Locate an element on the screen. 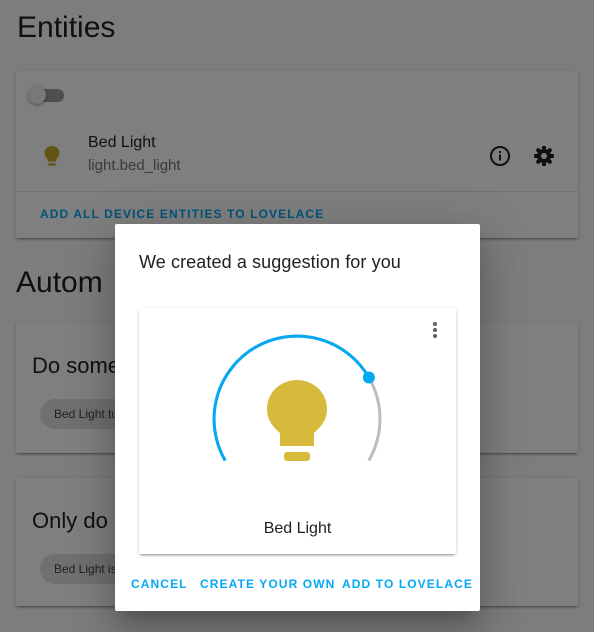 The width and height of the screenshot is (594, 632). brightness-dial is located at coordinates (297, 419).